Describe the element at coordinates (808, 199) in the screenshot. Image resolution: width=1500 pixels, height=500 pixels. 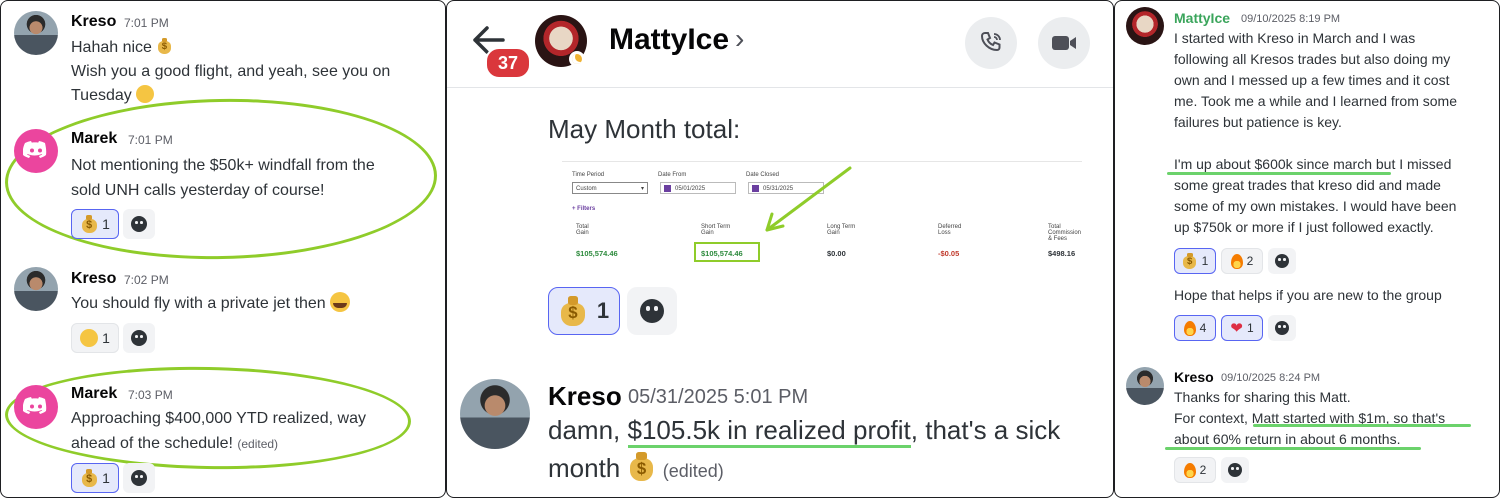
I see `arrow-annotation` at that location.